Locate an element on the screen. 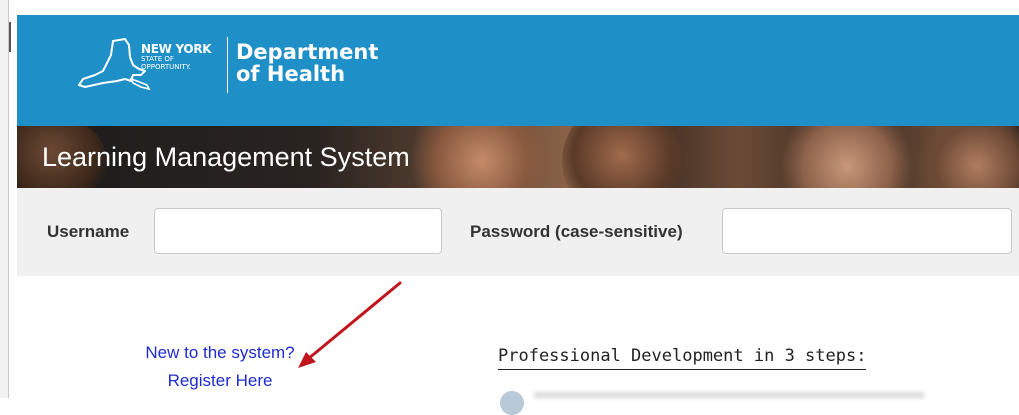 Image resolution: width=1019 pixels, height=415 pixels. logo-new-york-text: NEW YORK is located at coordinates (176, 49).